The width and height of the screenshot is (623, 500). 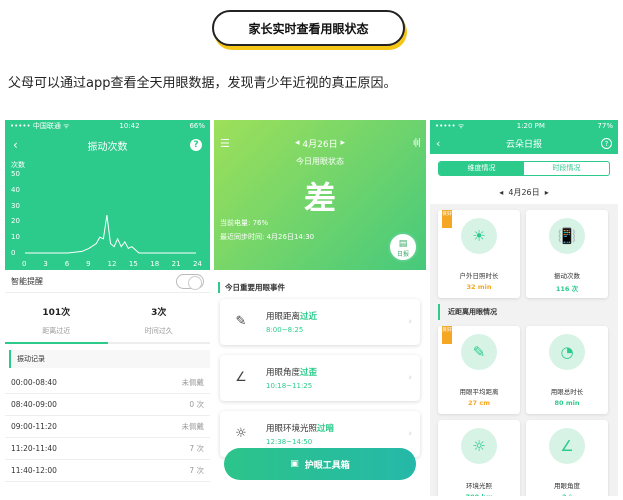 I want to click on report-tile: ∠ 用眼角度 2 °, so click(x=567, y=458).